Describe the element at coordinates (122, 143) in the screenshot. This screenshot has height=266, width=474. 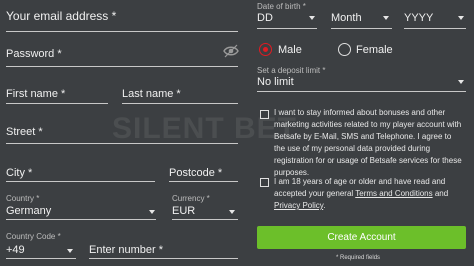
I see `street-underline` at that location.